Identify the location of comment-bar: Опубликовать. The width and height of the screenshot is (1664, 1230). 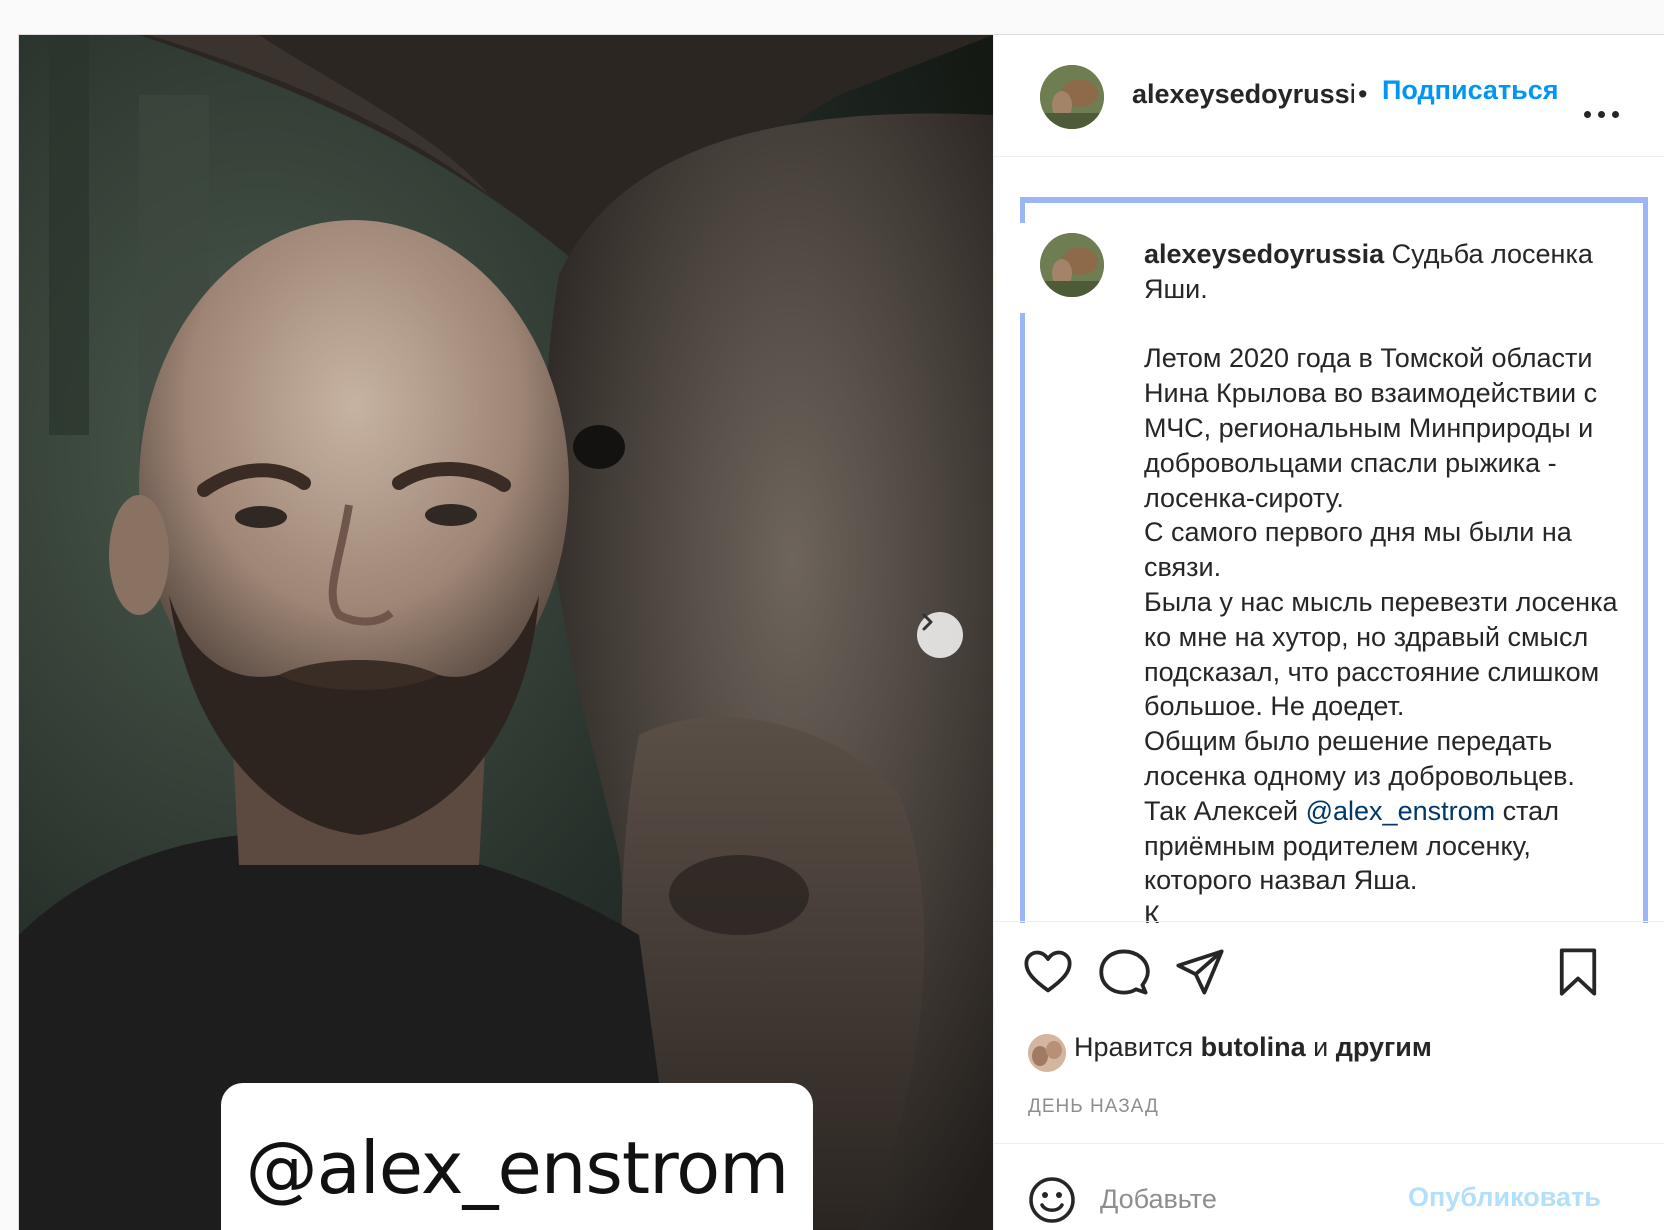
(1329, 1186).